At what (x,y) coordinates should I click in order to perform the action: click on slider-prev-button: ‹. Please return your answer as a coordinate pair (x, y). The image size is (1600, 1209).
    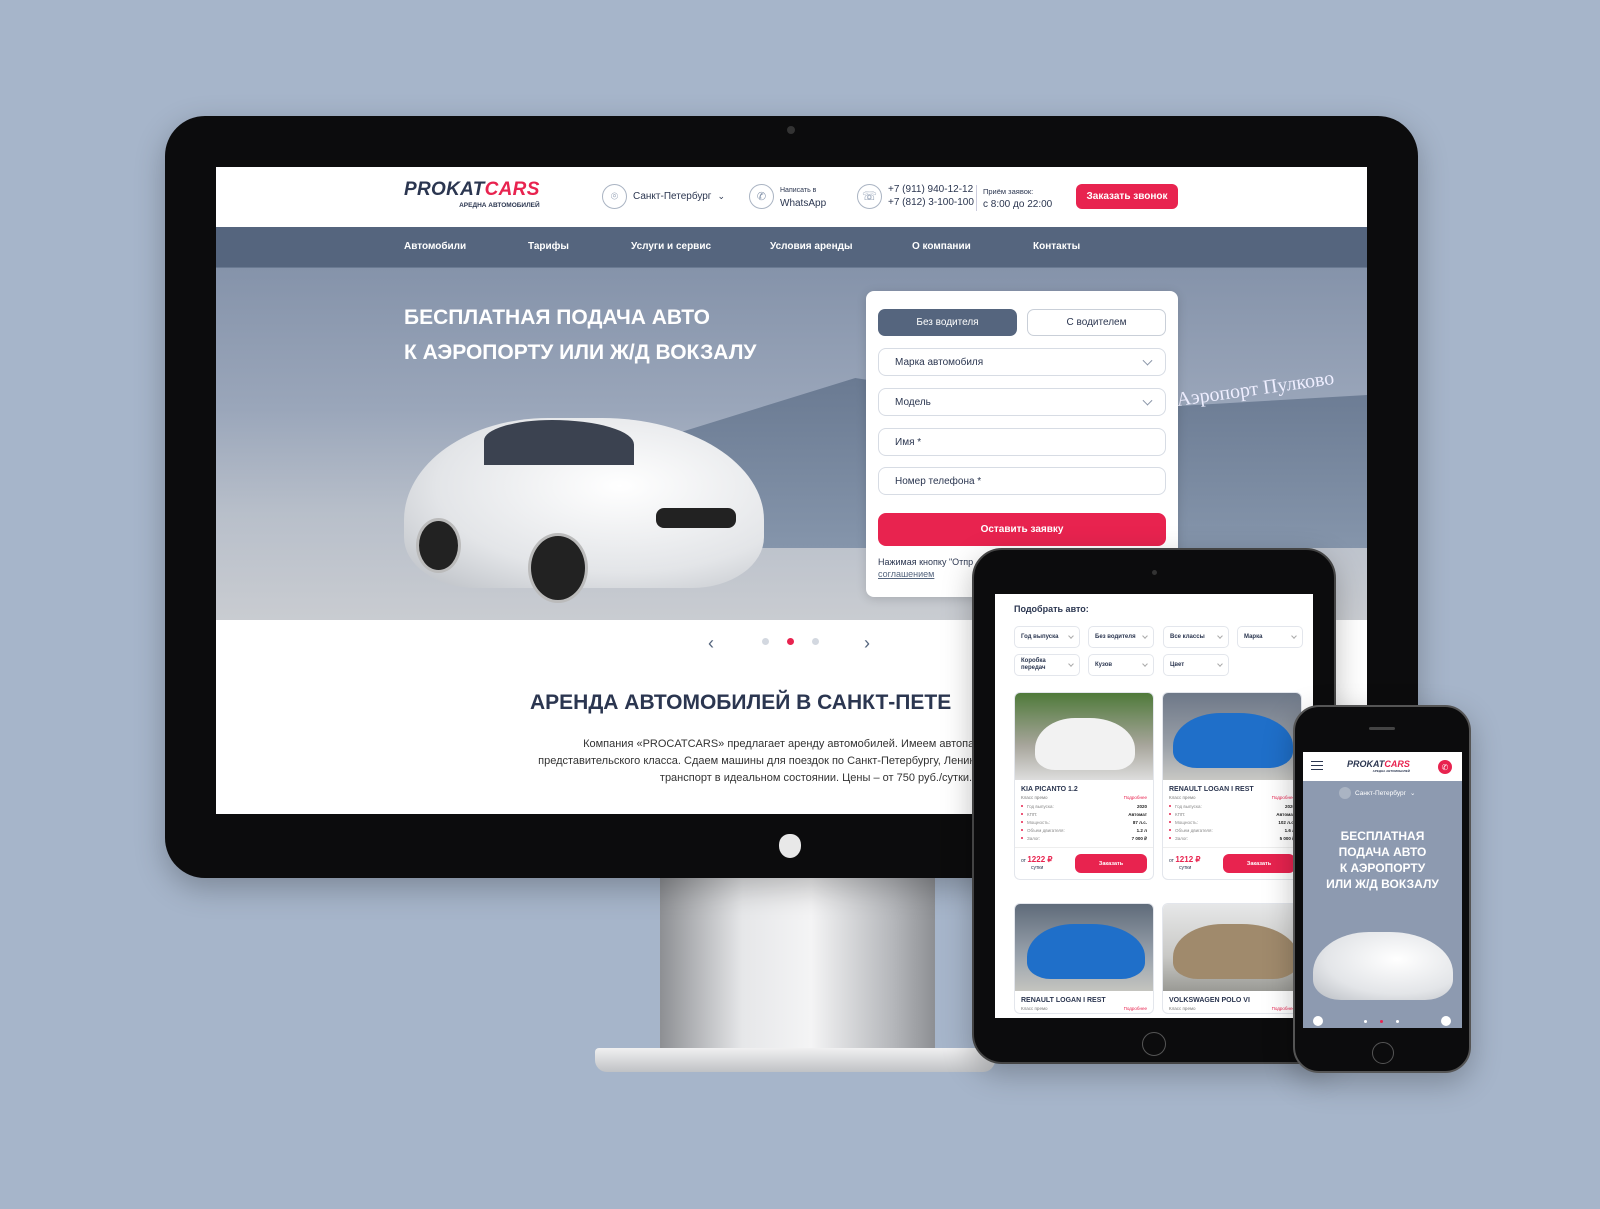
    Looking at the image, I should click on (711, 643).